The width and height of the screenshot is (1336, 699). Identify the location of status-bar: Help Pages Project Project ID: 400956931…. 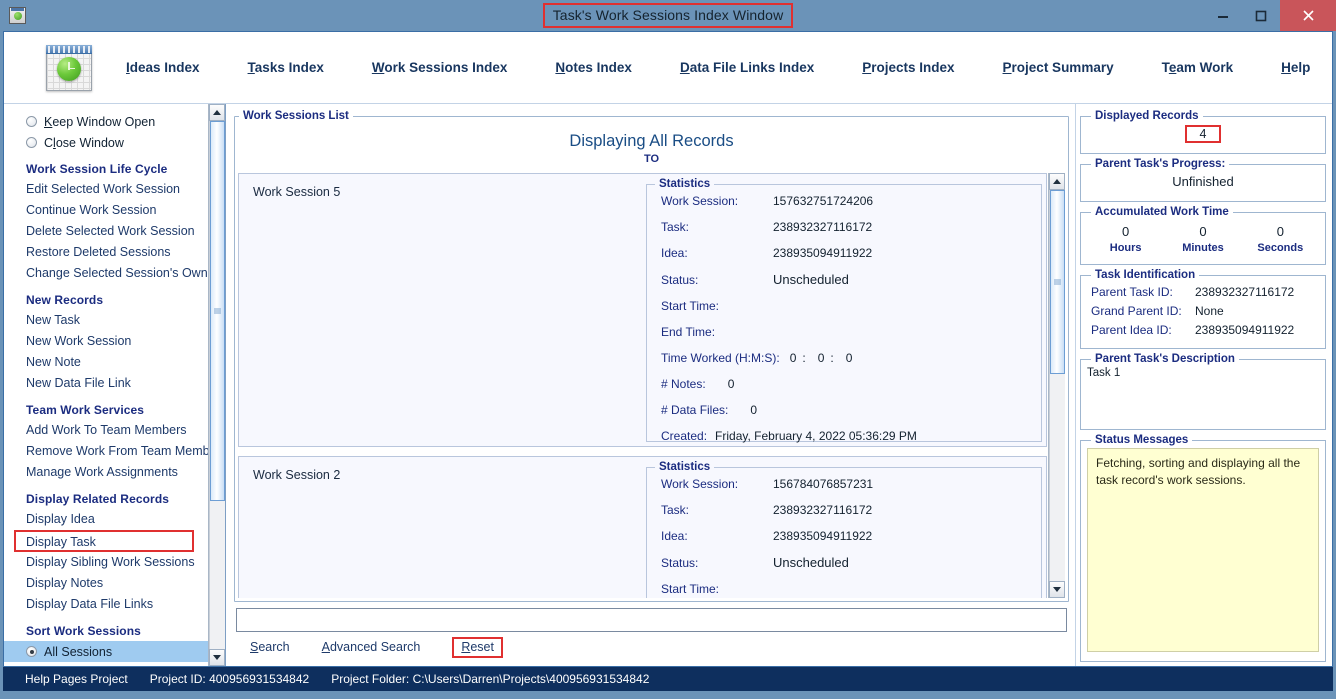
(668, 679).